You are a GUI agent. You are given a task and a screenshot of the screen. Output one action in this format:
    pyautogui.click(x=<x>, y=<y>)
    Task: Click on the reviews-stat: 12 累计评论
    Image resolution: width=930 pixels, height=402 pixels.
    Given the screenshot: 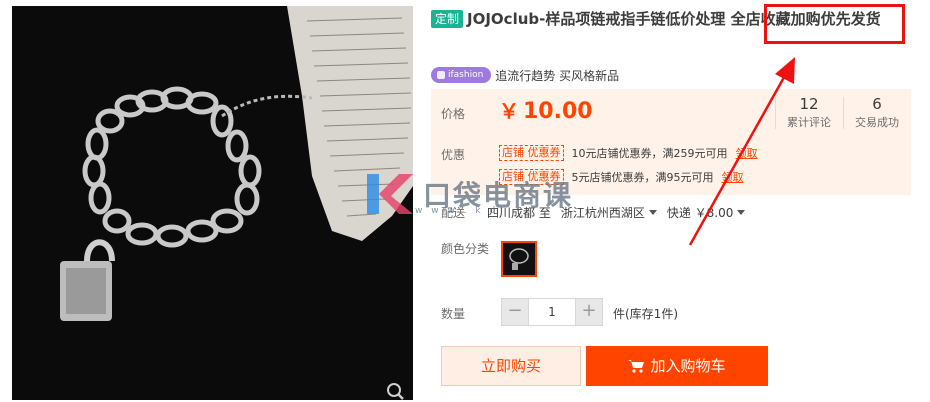 What is the action you would take?
    pyautogui.click(x=809, y=113)
    